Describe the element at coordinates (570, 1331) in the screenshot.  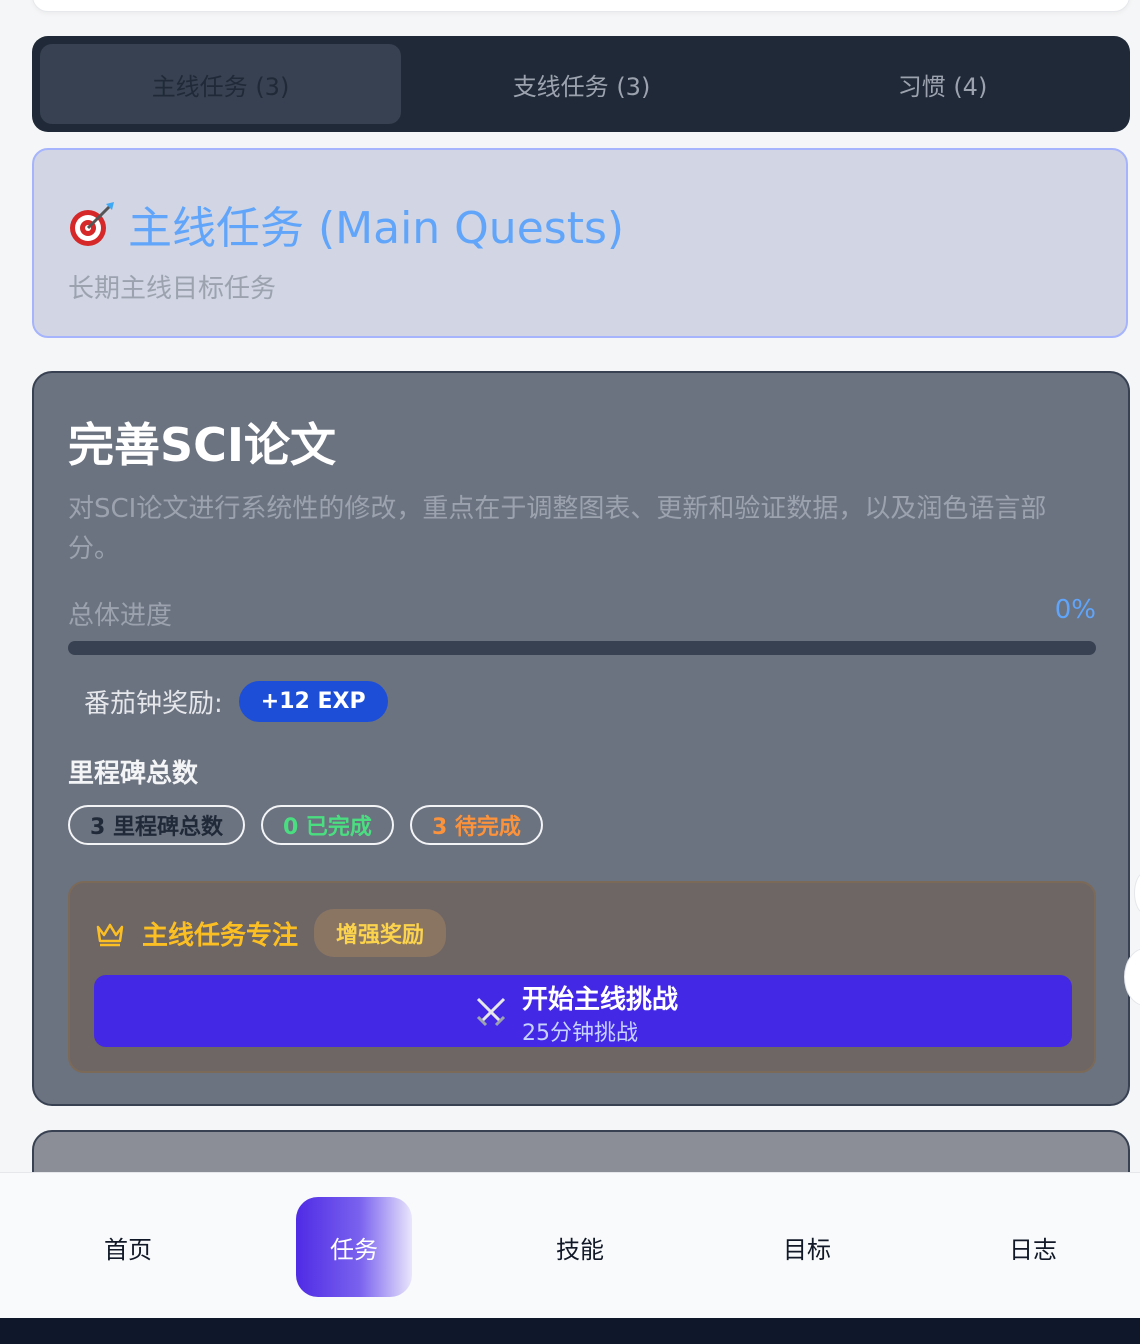
I see `system-bar` at that location.